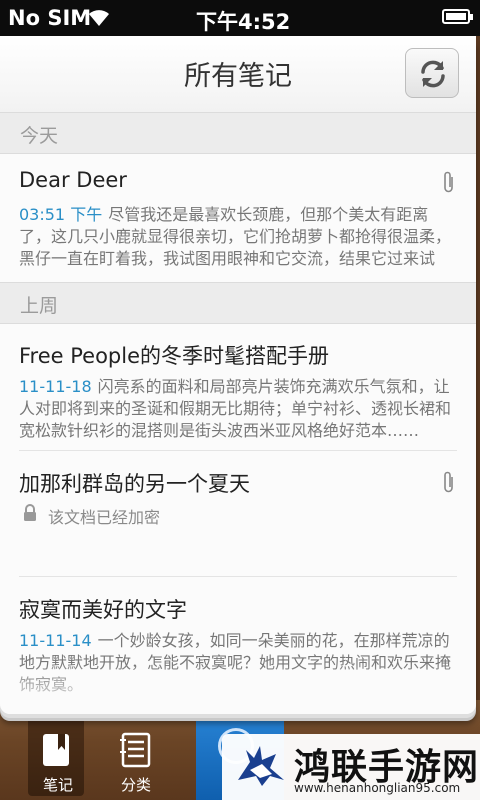 This screenshot has height=800, width=480. I want to click on notebook-icon, so click(56, 750).